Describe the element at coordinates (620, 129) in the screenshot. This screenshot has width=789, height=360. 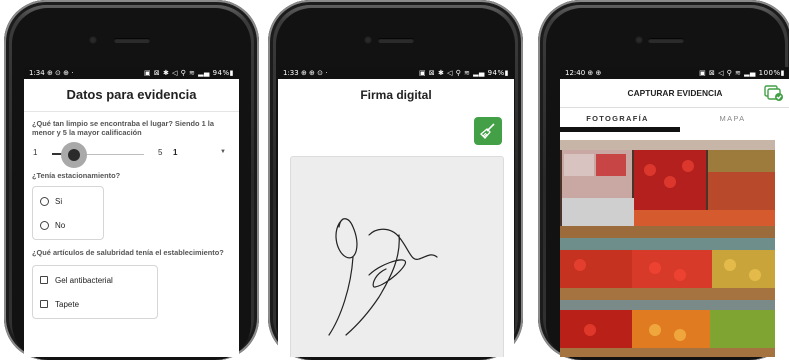
I see `active-tab-indicator` at that location.